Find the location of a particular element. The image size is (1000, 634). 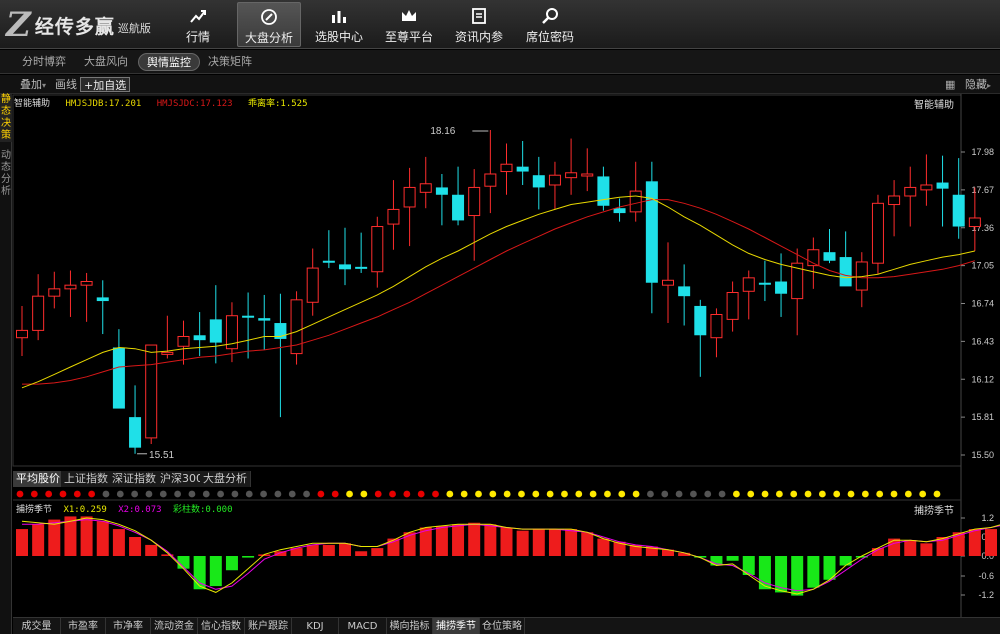

sub-indicator-name-right: 捕捞季节 is located at coordinates (934, 511).